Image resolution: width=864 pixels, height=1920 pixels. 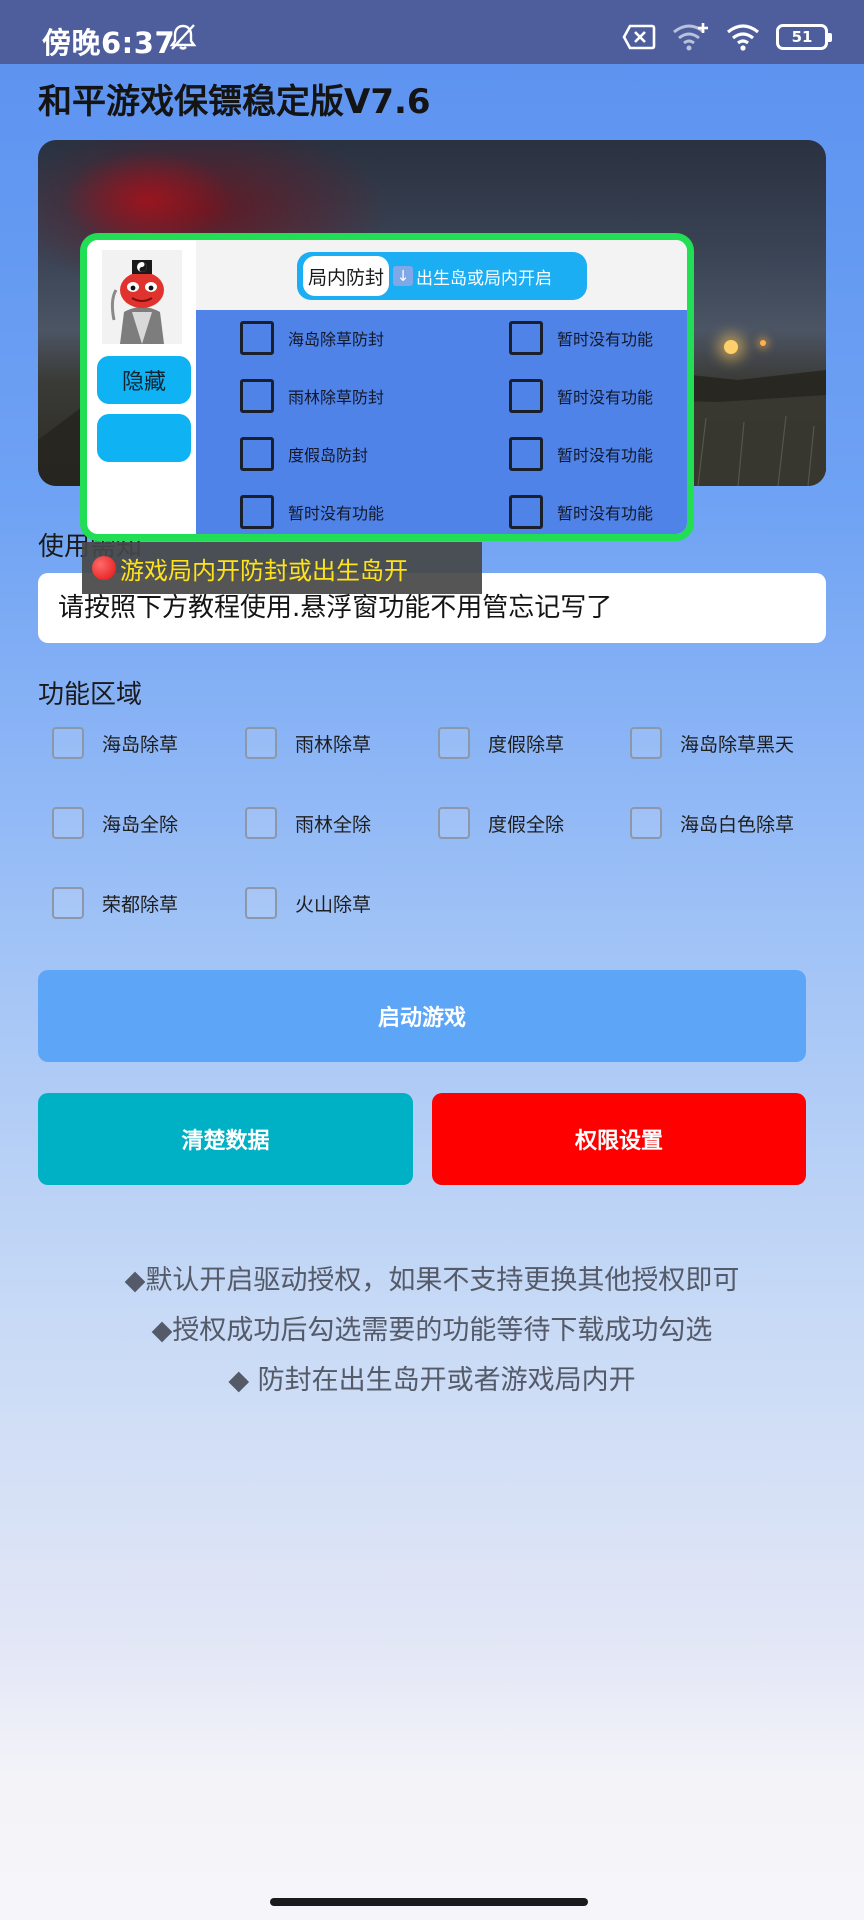 What do you see at coordinates (737, 744) in the screenshot?
I see `option-label: 海岛除草黑天` at bounding box center [737, 744].